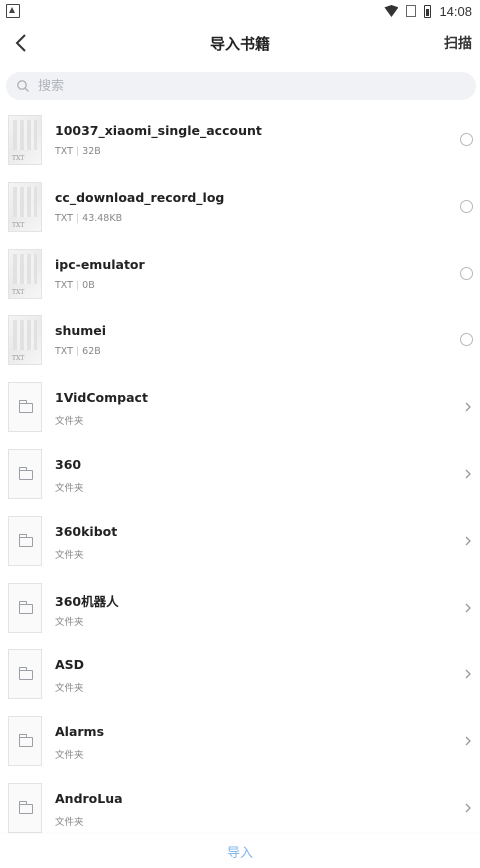  Describe the element at coordinates (80, 732) in the screenshot. I see `folder-name: Alarms` at that location.